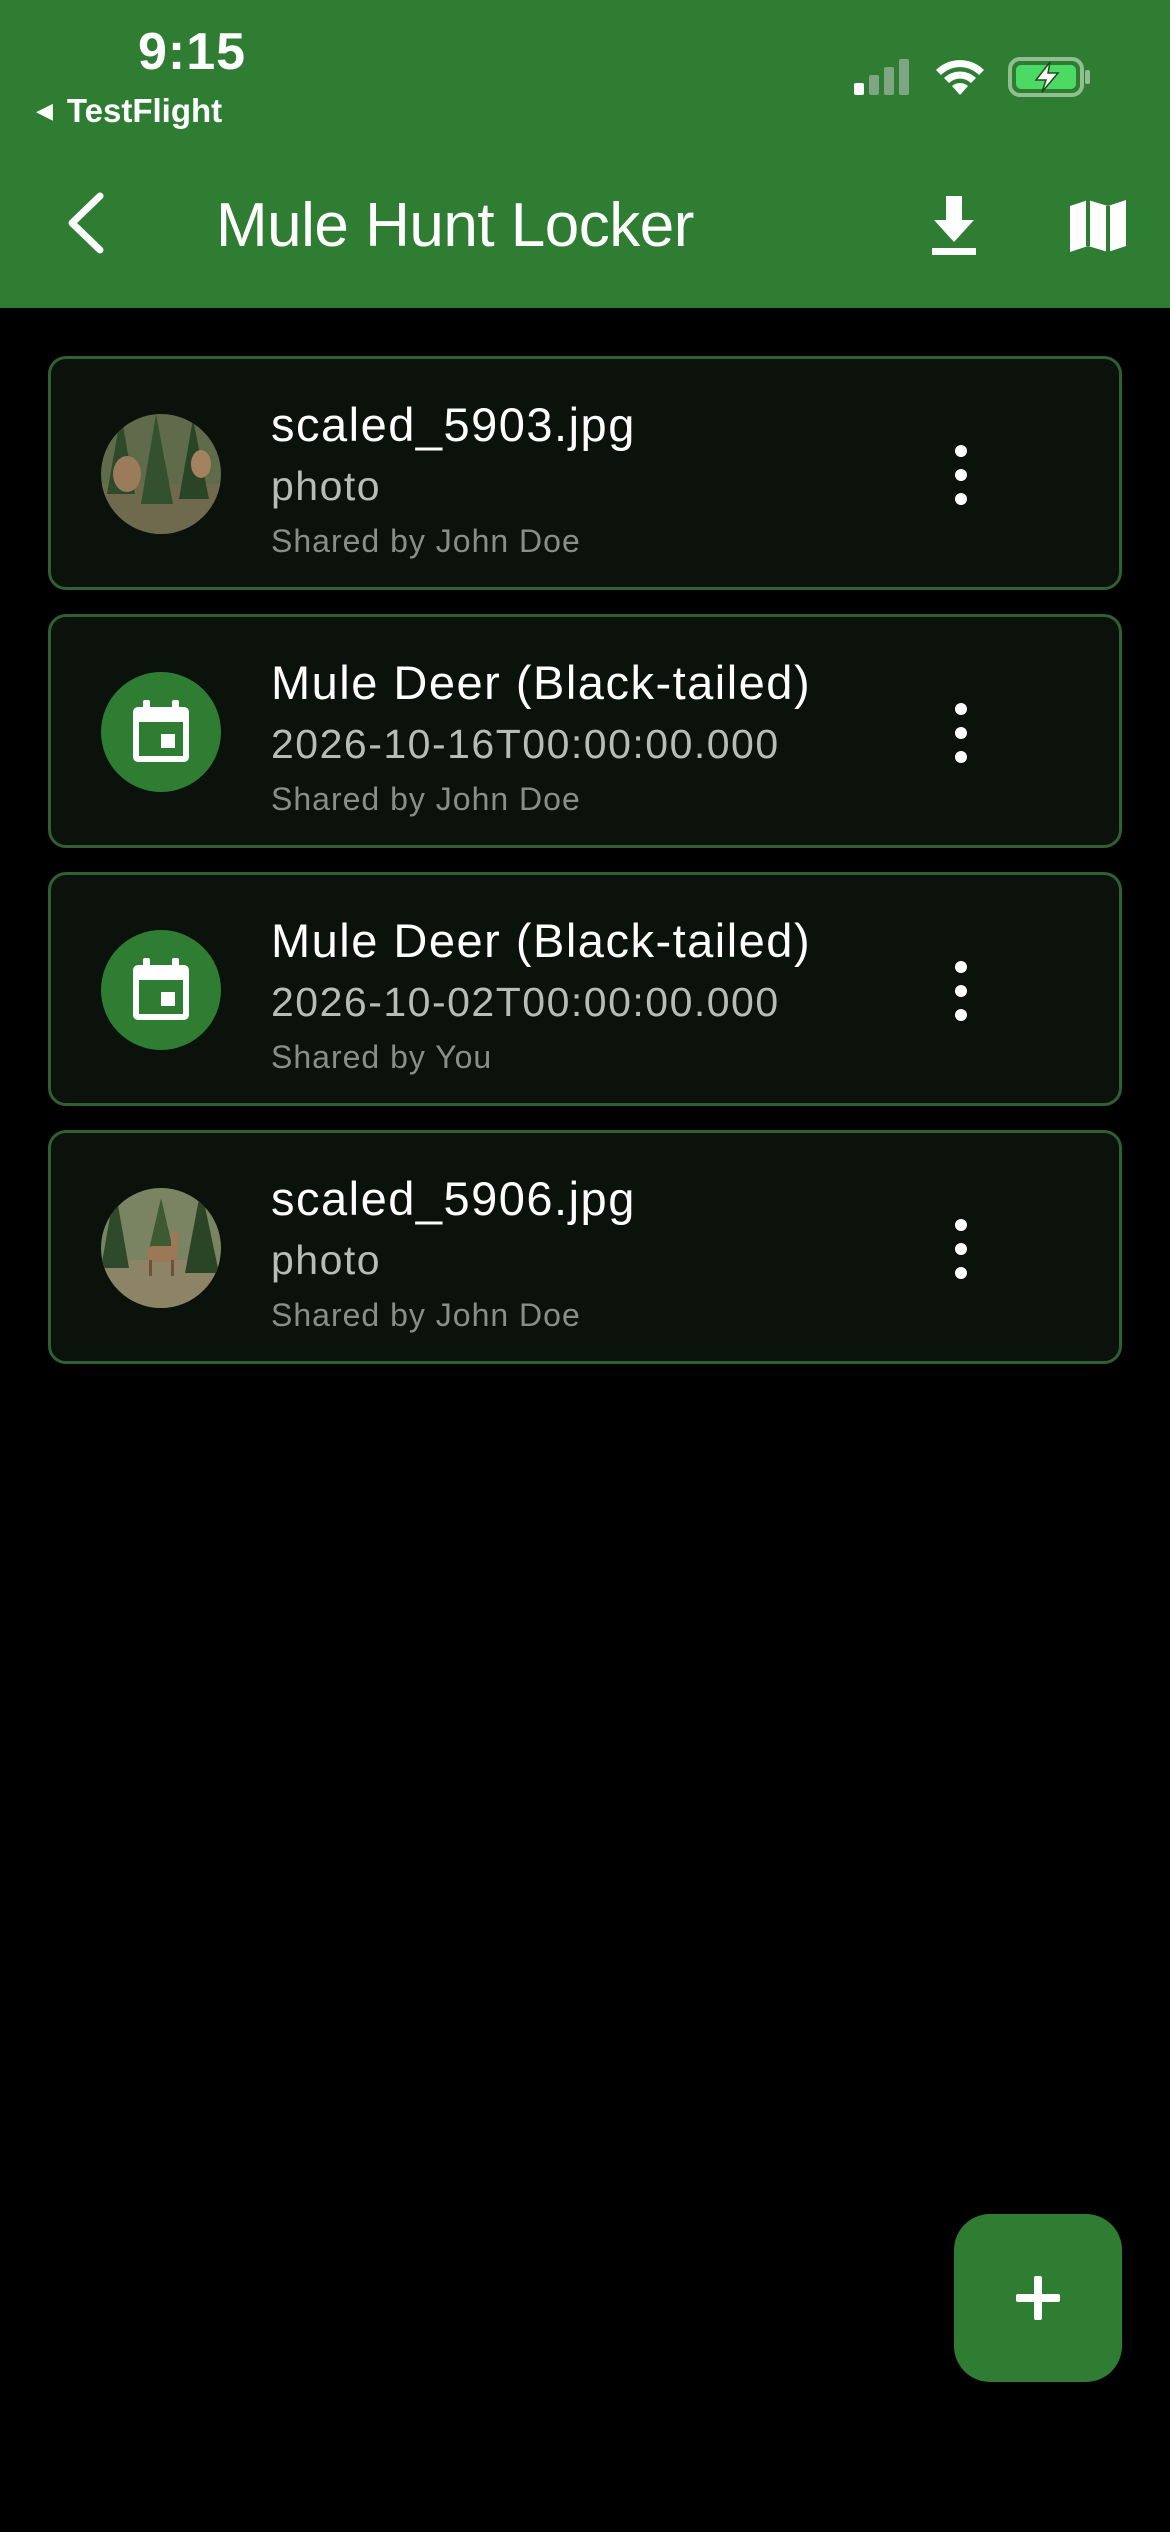  What do you see at coordinates (525, 1002) in the screenshot?
I see `item-subtitle: 2026-10-02T00:00:00.000` at bounding box center [525, 1002].